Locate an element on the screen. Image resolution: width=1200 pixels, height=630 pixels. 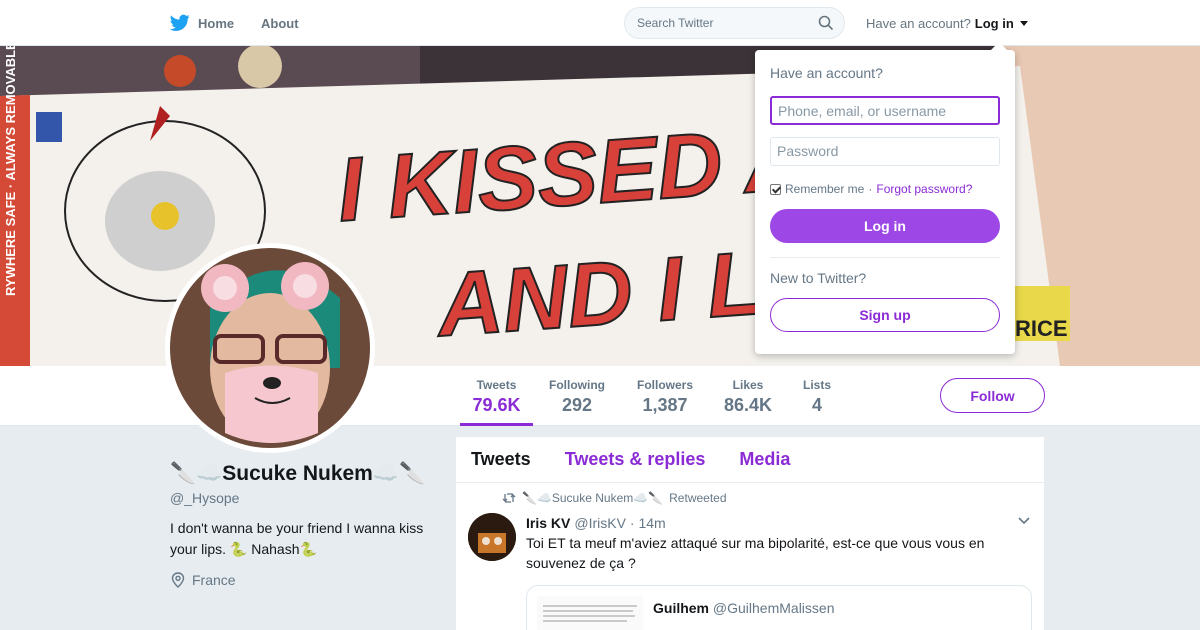
nav-about-link: About is located at coordinates (280, 23).